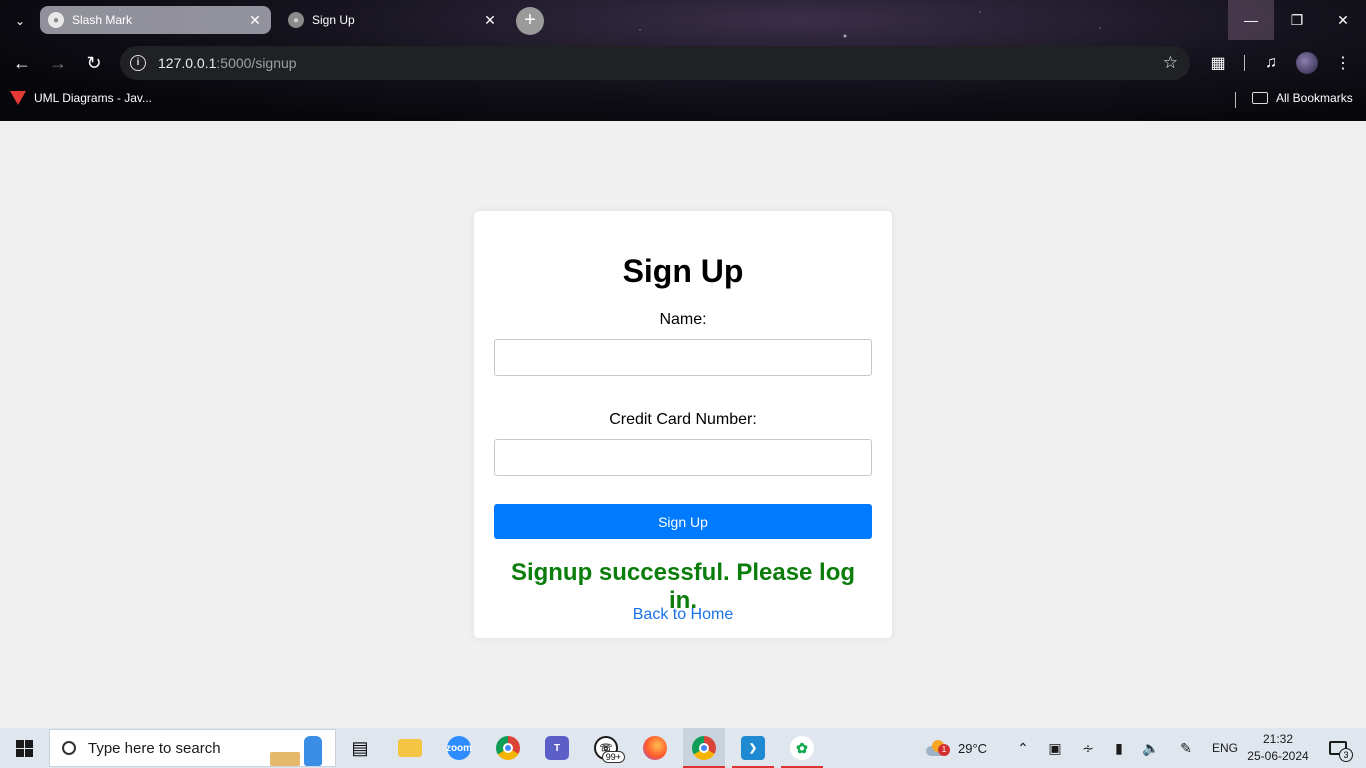  What do you see at coordinates (1278, 739) in the screenshot?
I see `clock-time: 21:32` at bounding box center [1278, 739].